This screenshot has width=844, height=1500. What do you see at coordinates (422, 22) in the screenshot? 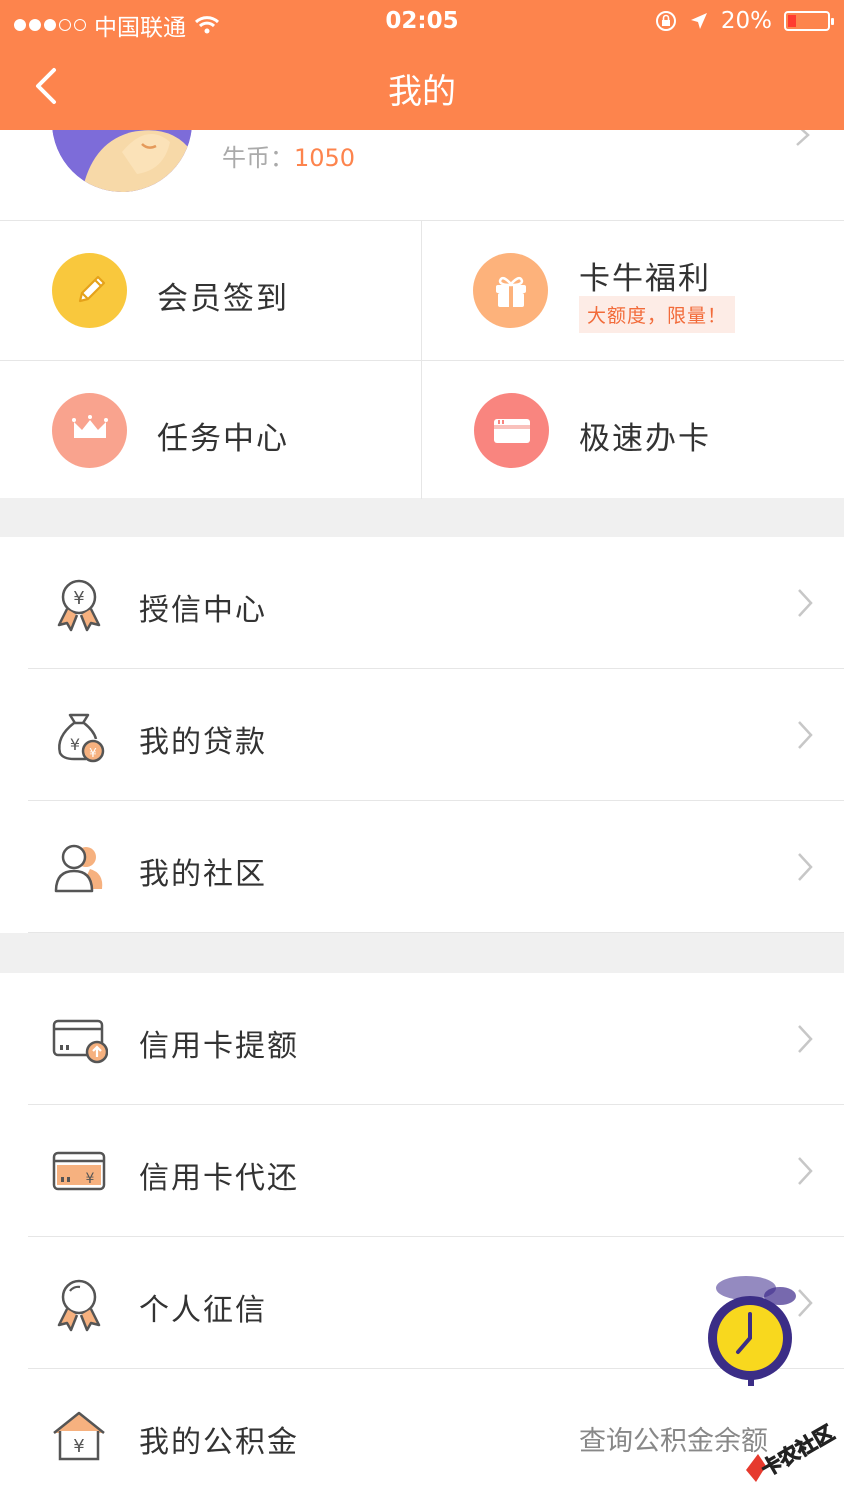
I see `status-bar: 中国联通 02:05 20%` at bounding box center [422, 22].